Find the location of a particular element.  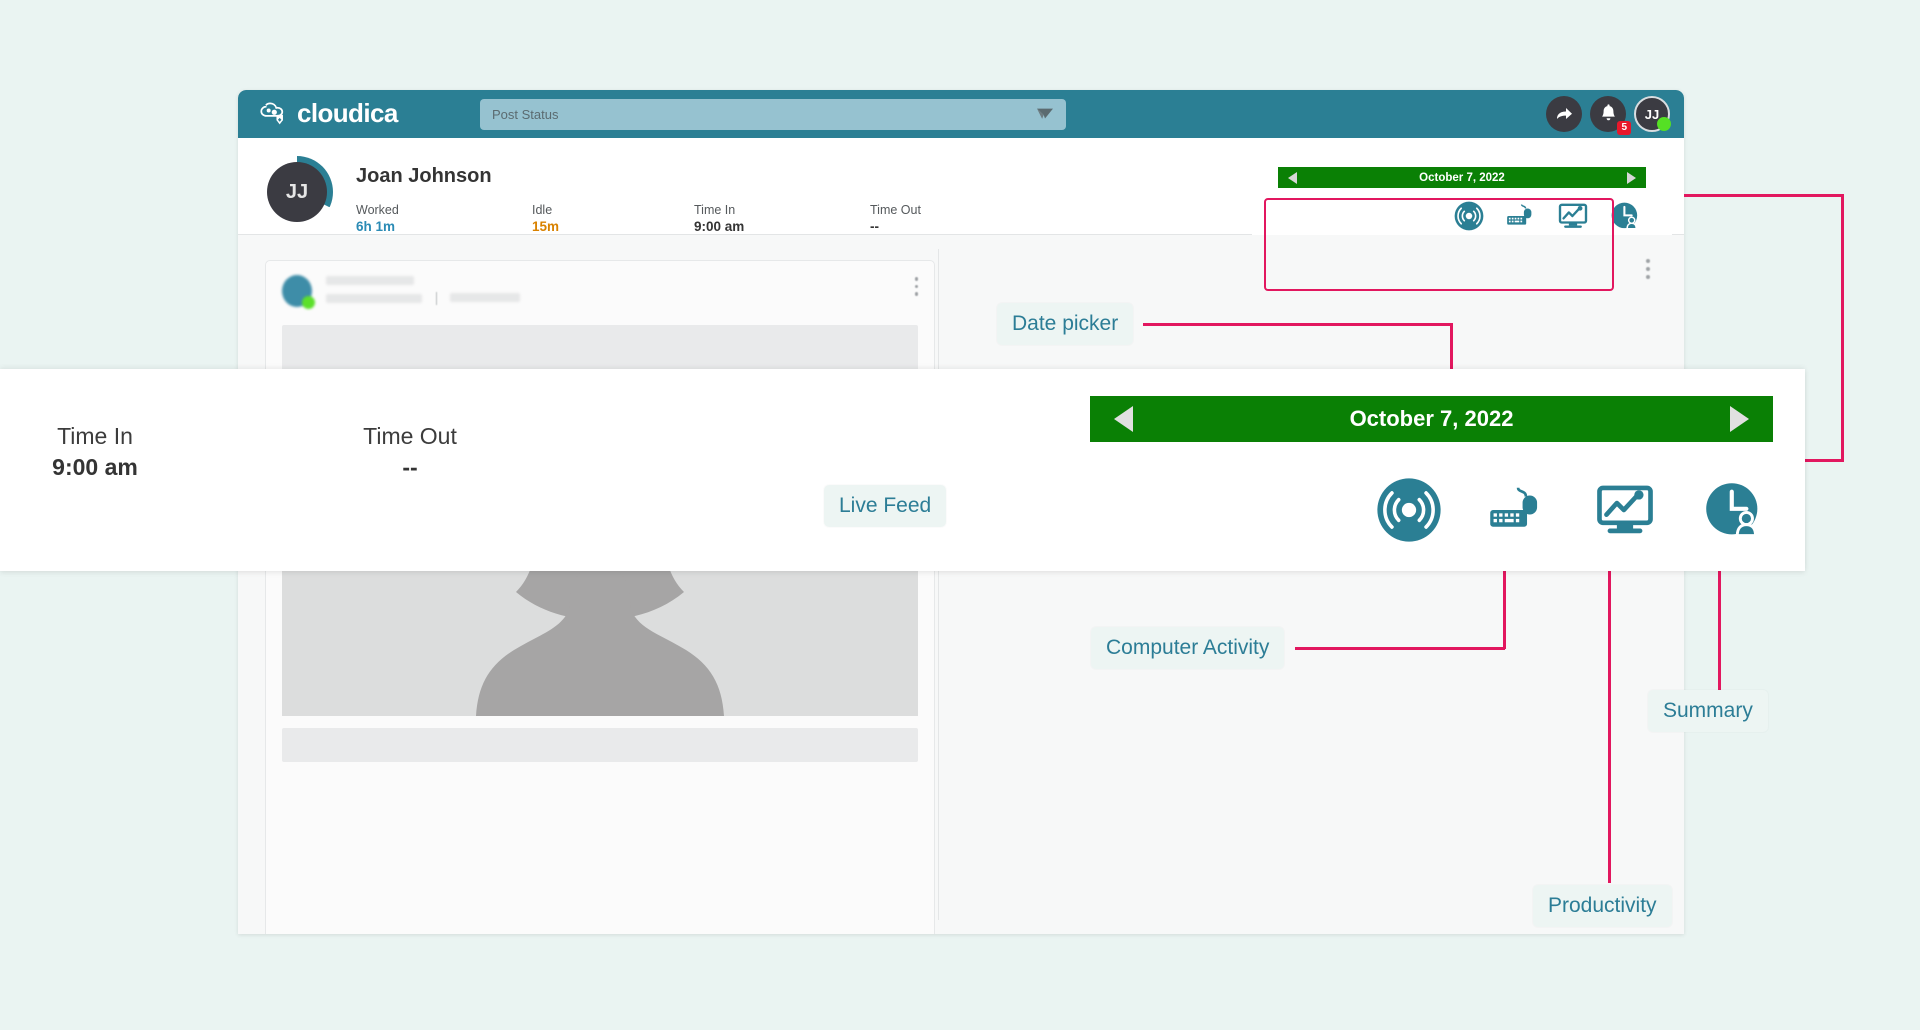

profile-name: Joan Johnson is located at coordinates (424, 176).